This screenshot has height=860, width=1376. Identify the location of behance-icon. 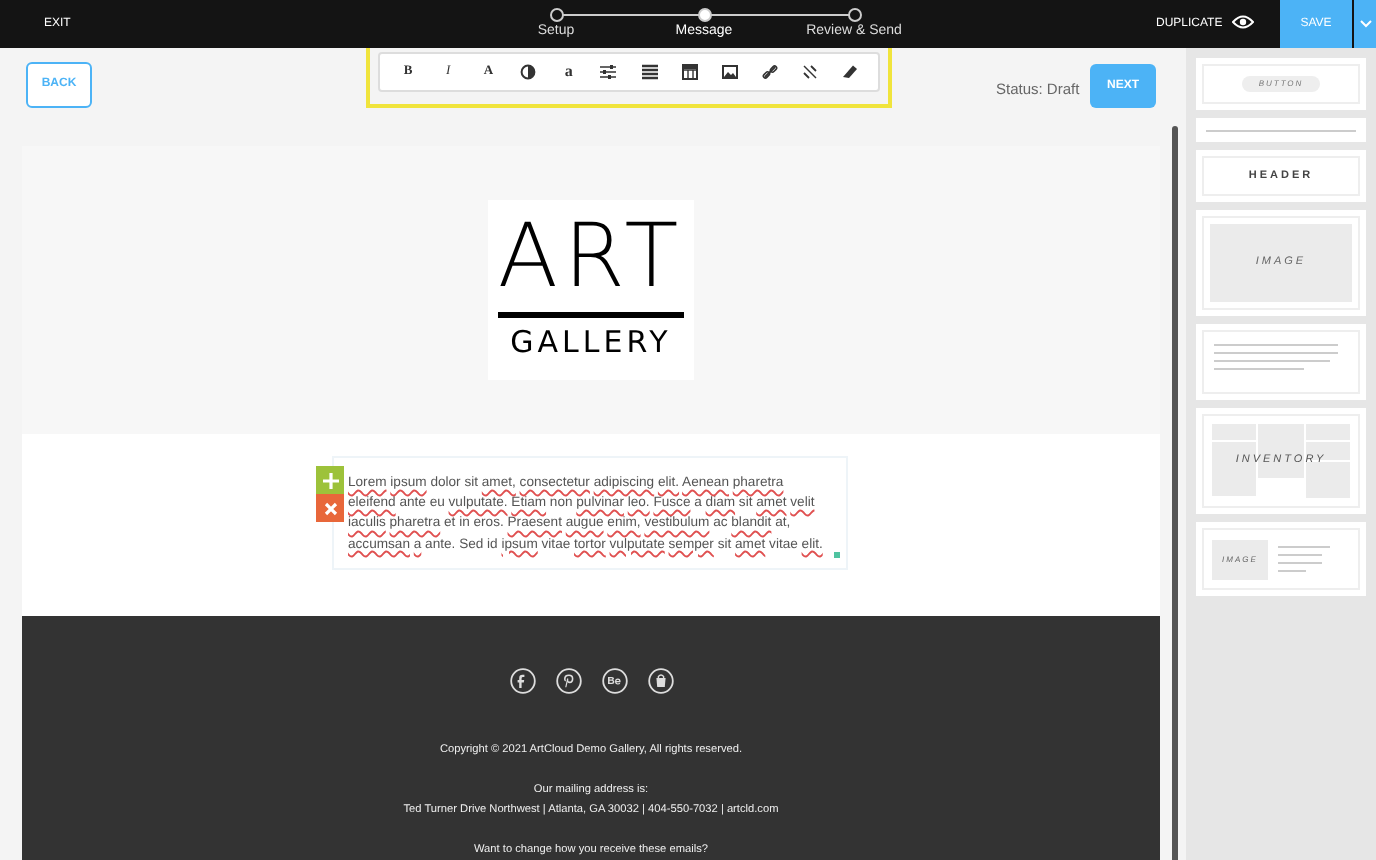
(614, 681).